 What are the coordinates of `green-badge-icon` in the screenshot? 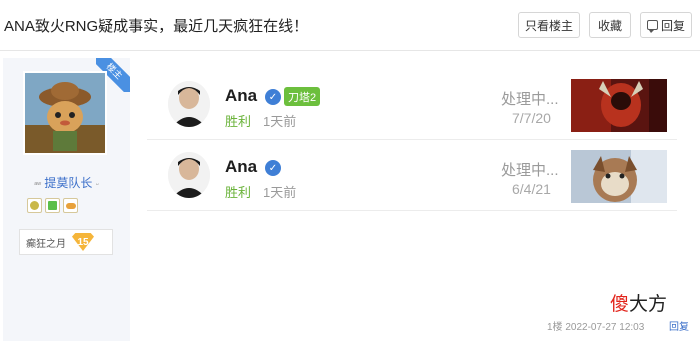 It's located at (52, 205).